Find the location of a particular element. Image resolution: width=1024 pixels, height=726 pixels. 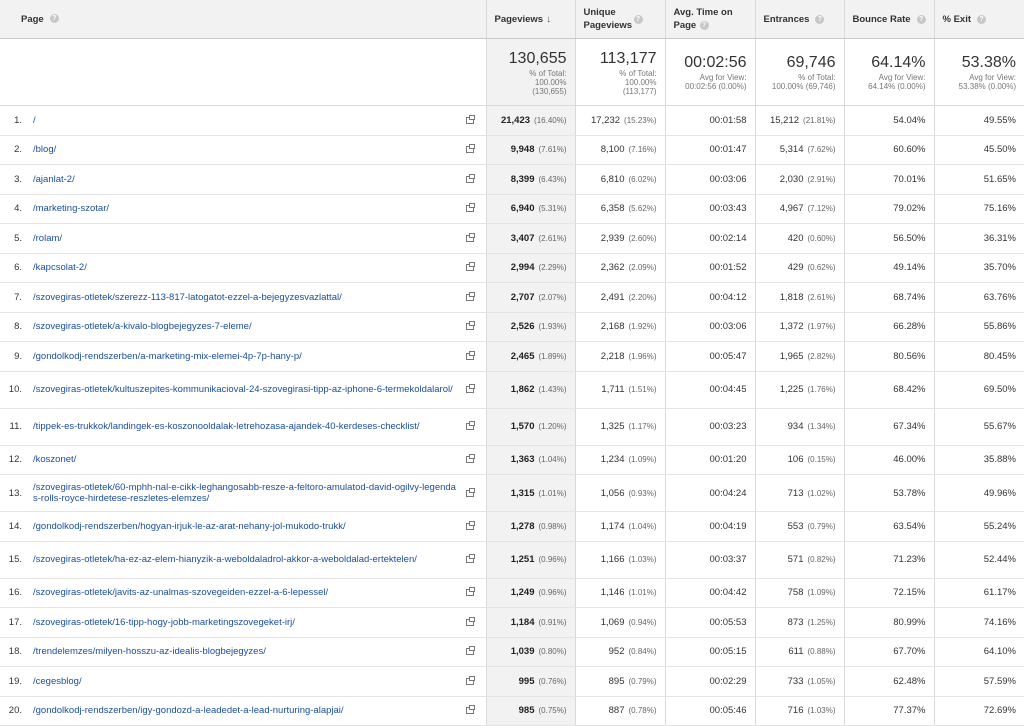

column-header-page: Page? is located at coordinates (243, 19).